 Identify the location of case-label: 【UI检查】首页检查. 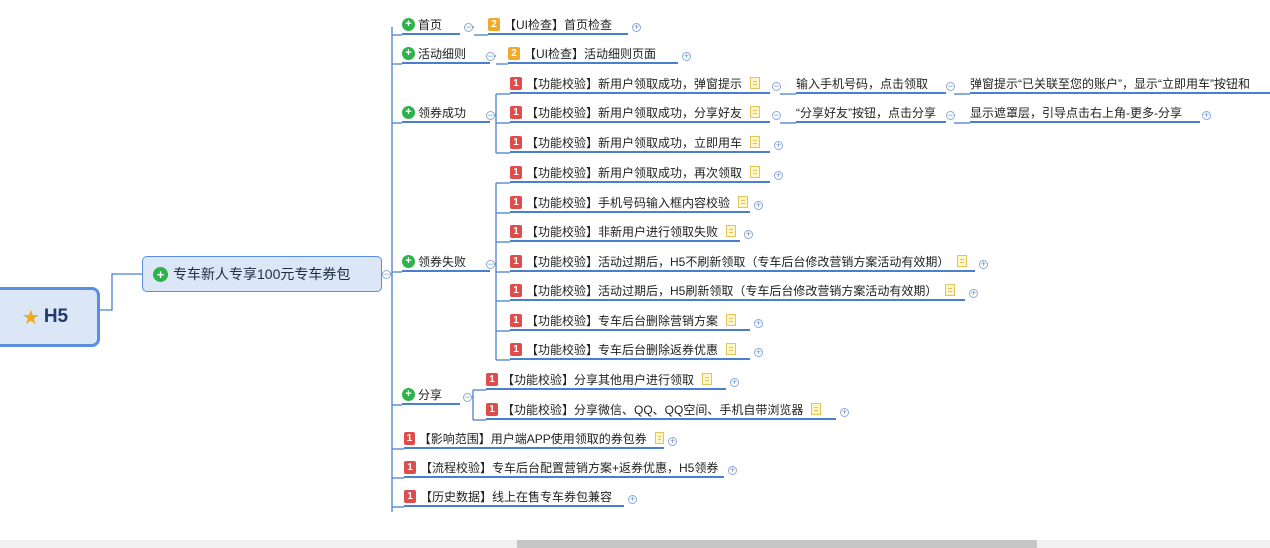
(558, 24).